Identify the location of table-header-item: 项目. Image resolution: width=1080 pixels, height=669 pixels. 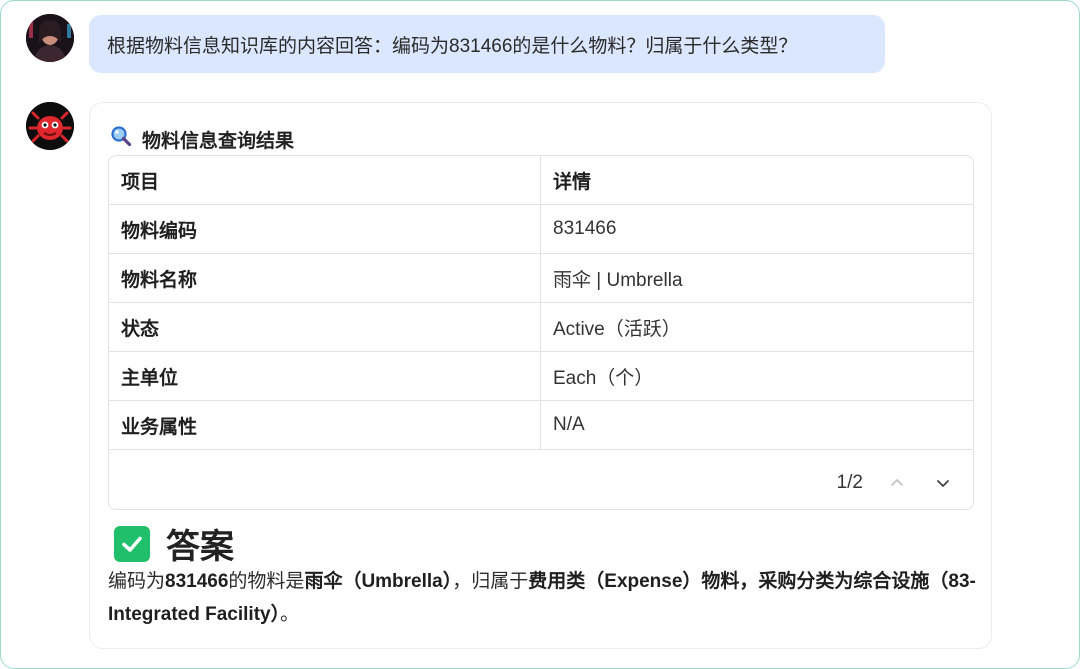
(325, 180).